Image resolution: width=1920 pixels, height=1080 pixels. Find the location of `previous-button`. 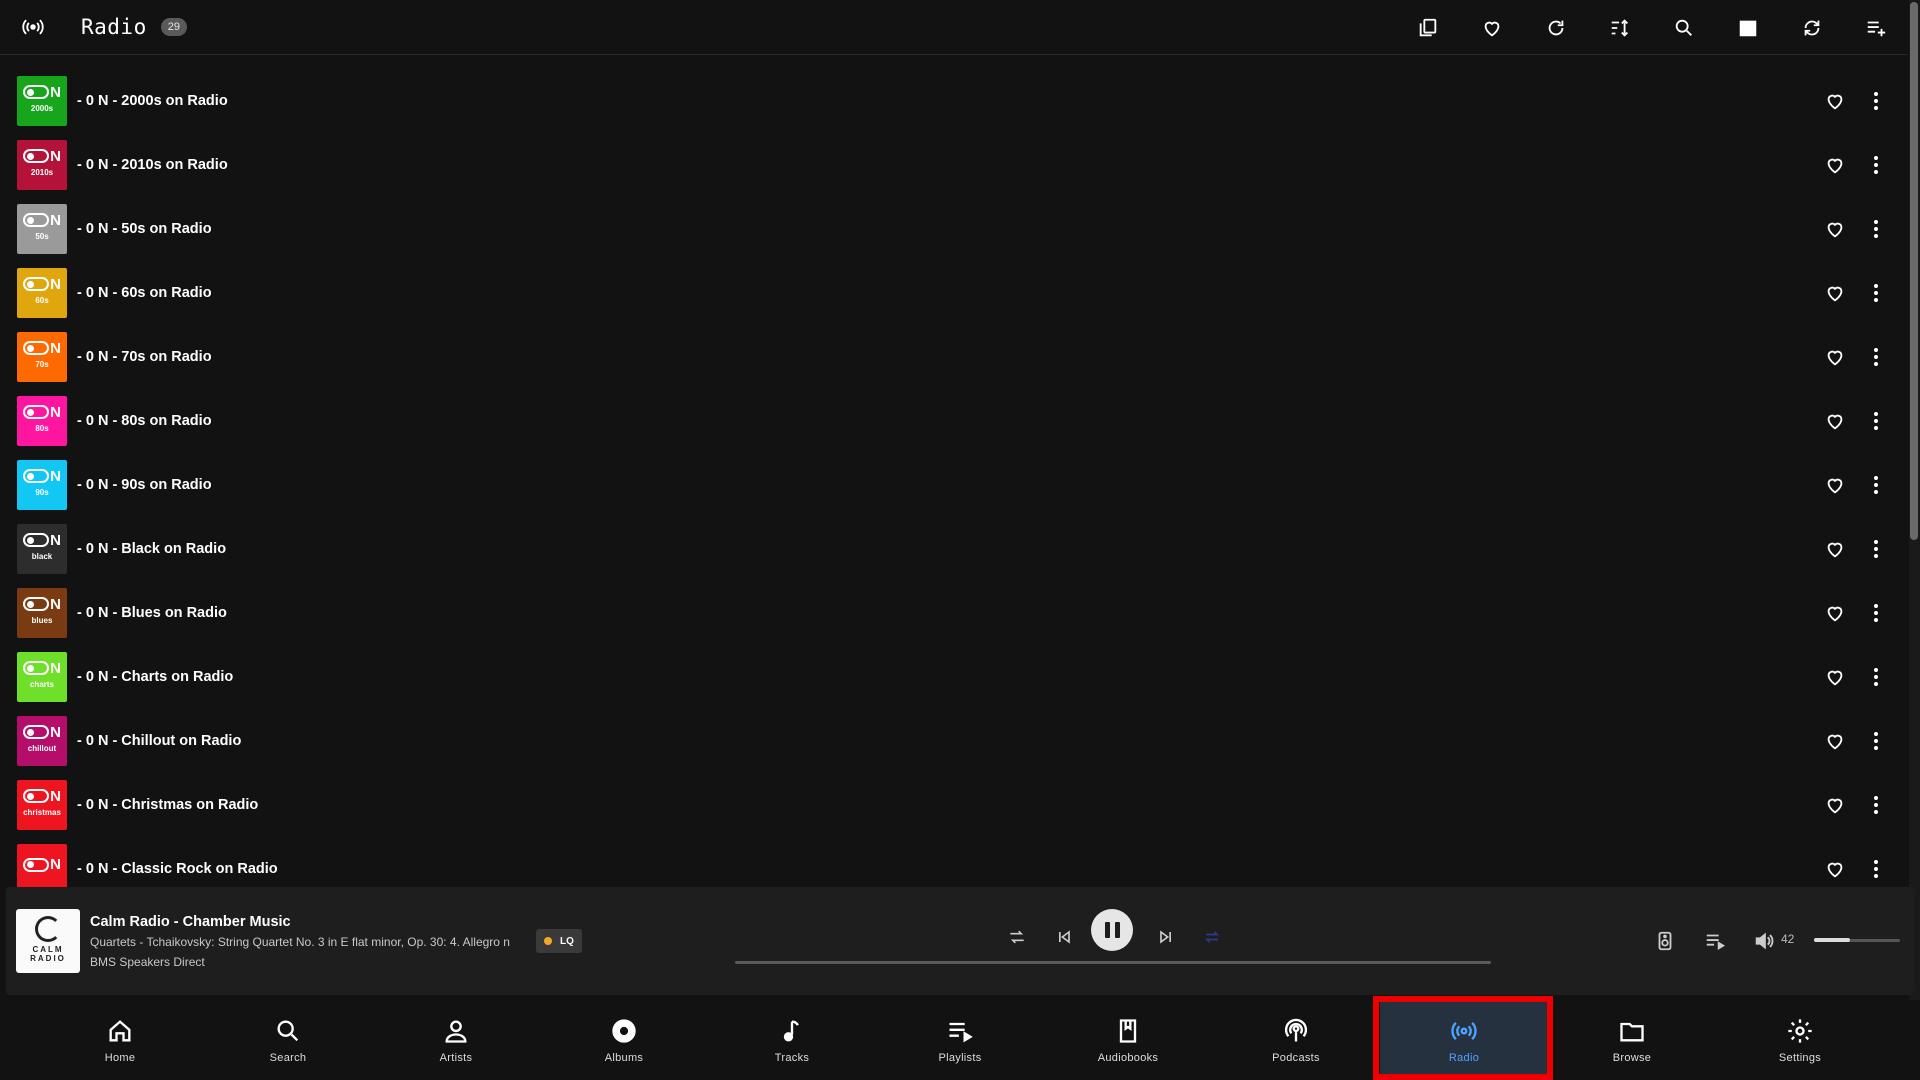

previous-button is located at coordinates (1064, 937).